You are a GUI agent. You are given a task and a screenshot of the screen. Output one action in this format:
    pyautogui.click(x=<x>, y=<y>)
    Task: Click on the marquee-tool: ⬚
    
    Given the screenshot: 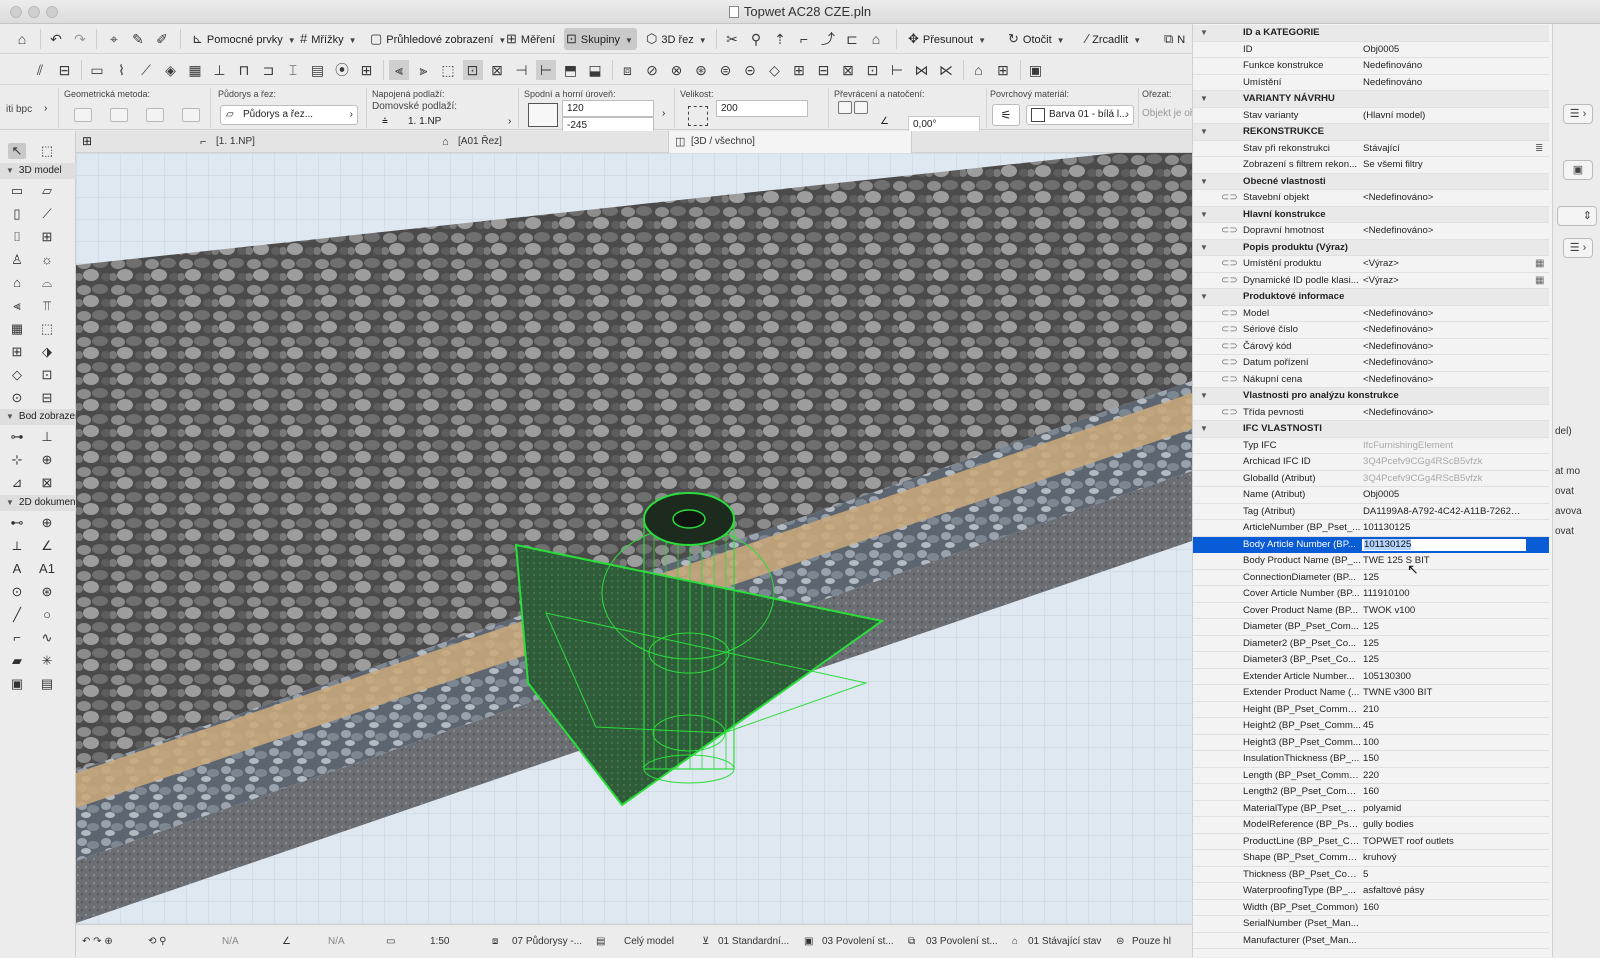 What is the action you would take?
    pyautogui.click(x=47, y=151)
    